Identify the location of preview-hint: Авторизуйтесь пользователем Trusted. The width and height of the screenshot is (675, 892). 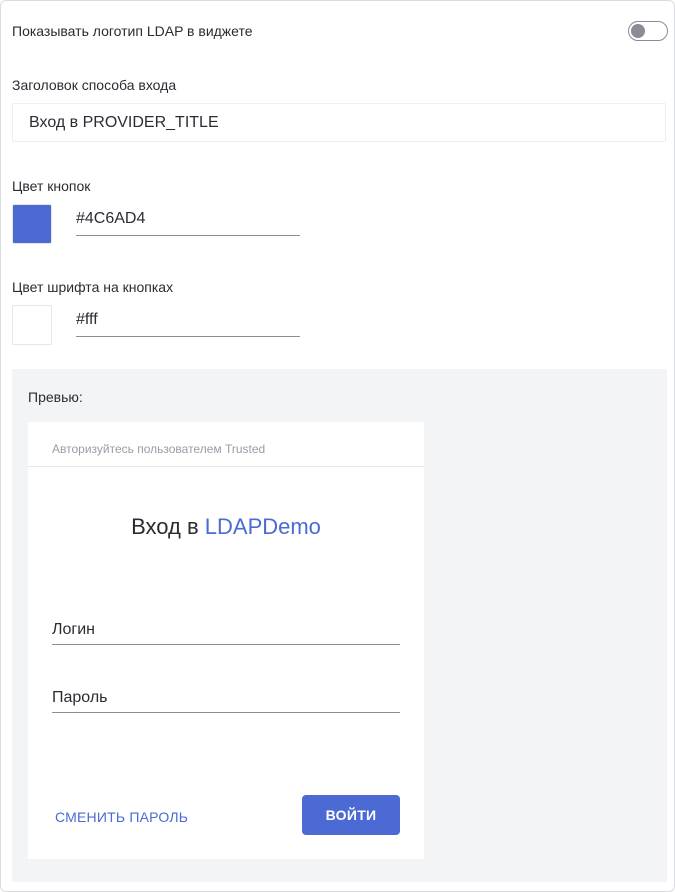
(159, 449).